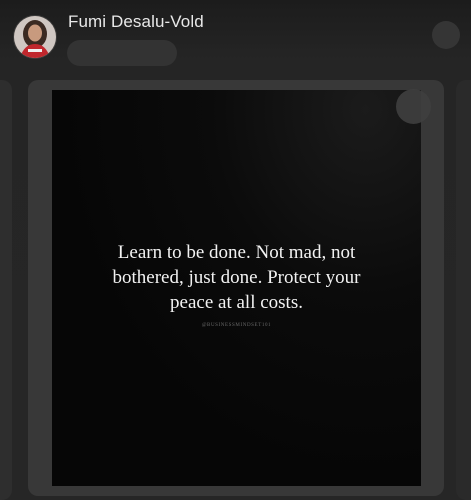 This screenshot has width=471, height=500. I want to click on quote-line: Learn to be done. Not mad, not, so click(236, 252).